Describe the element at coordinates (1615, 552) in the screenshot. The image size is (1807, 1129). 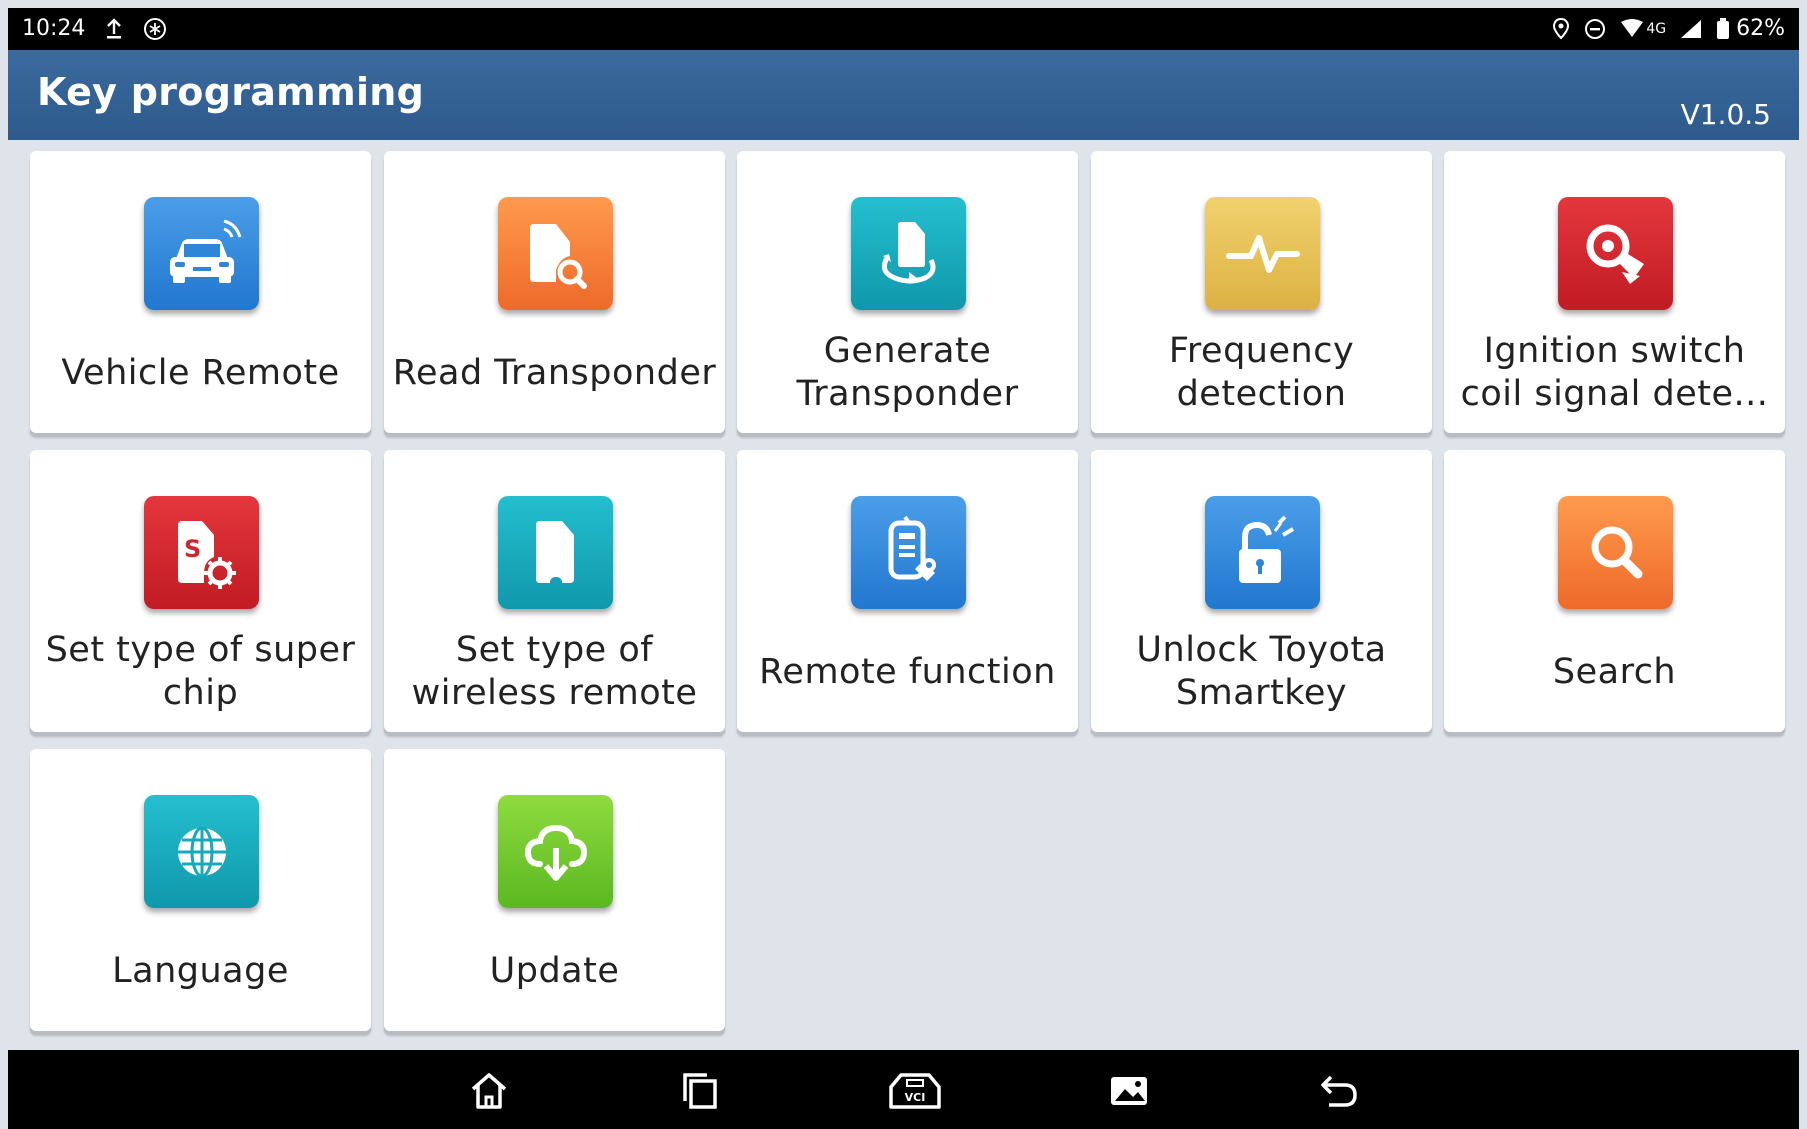
I see `search-icon` at that location.